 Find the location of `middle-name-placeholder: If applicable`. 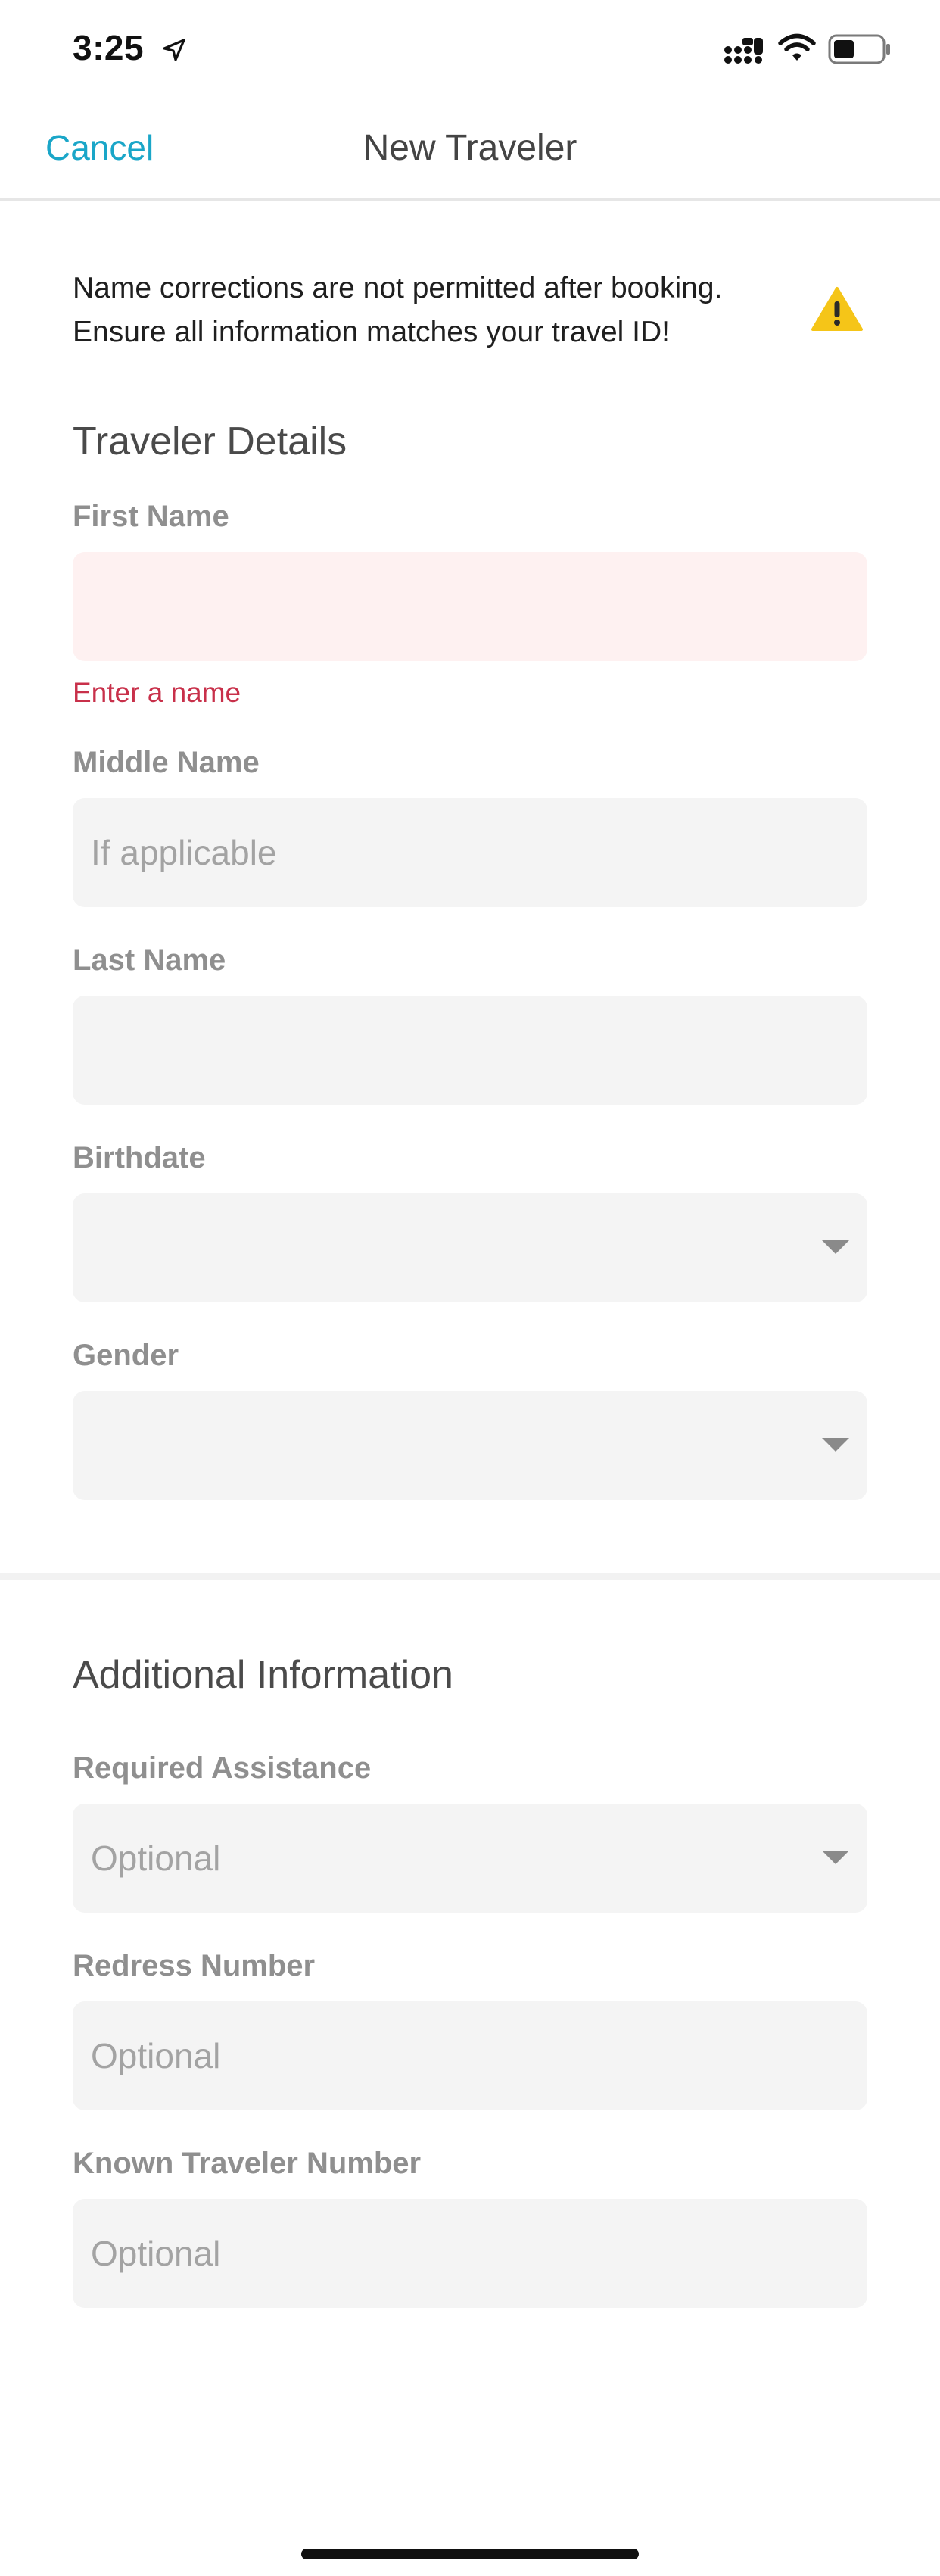

middle-name-placeholder: If applicable is located at coordinates (184, 852).